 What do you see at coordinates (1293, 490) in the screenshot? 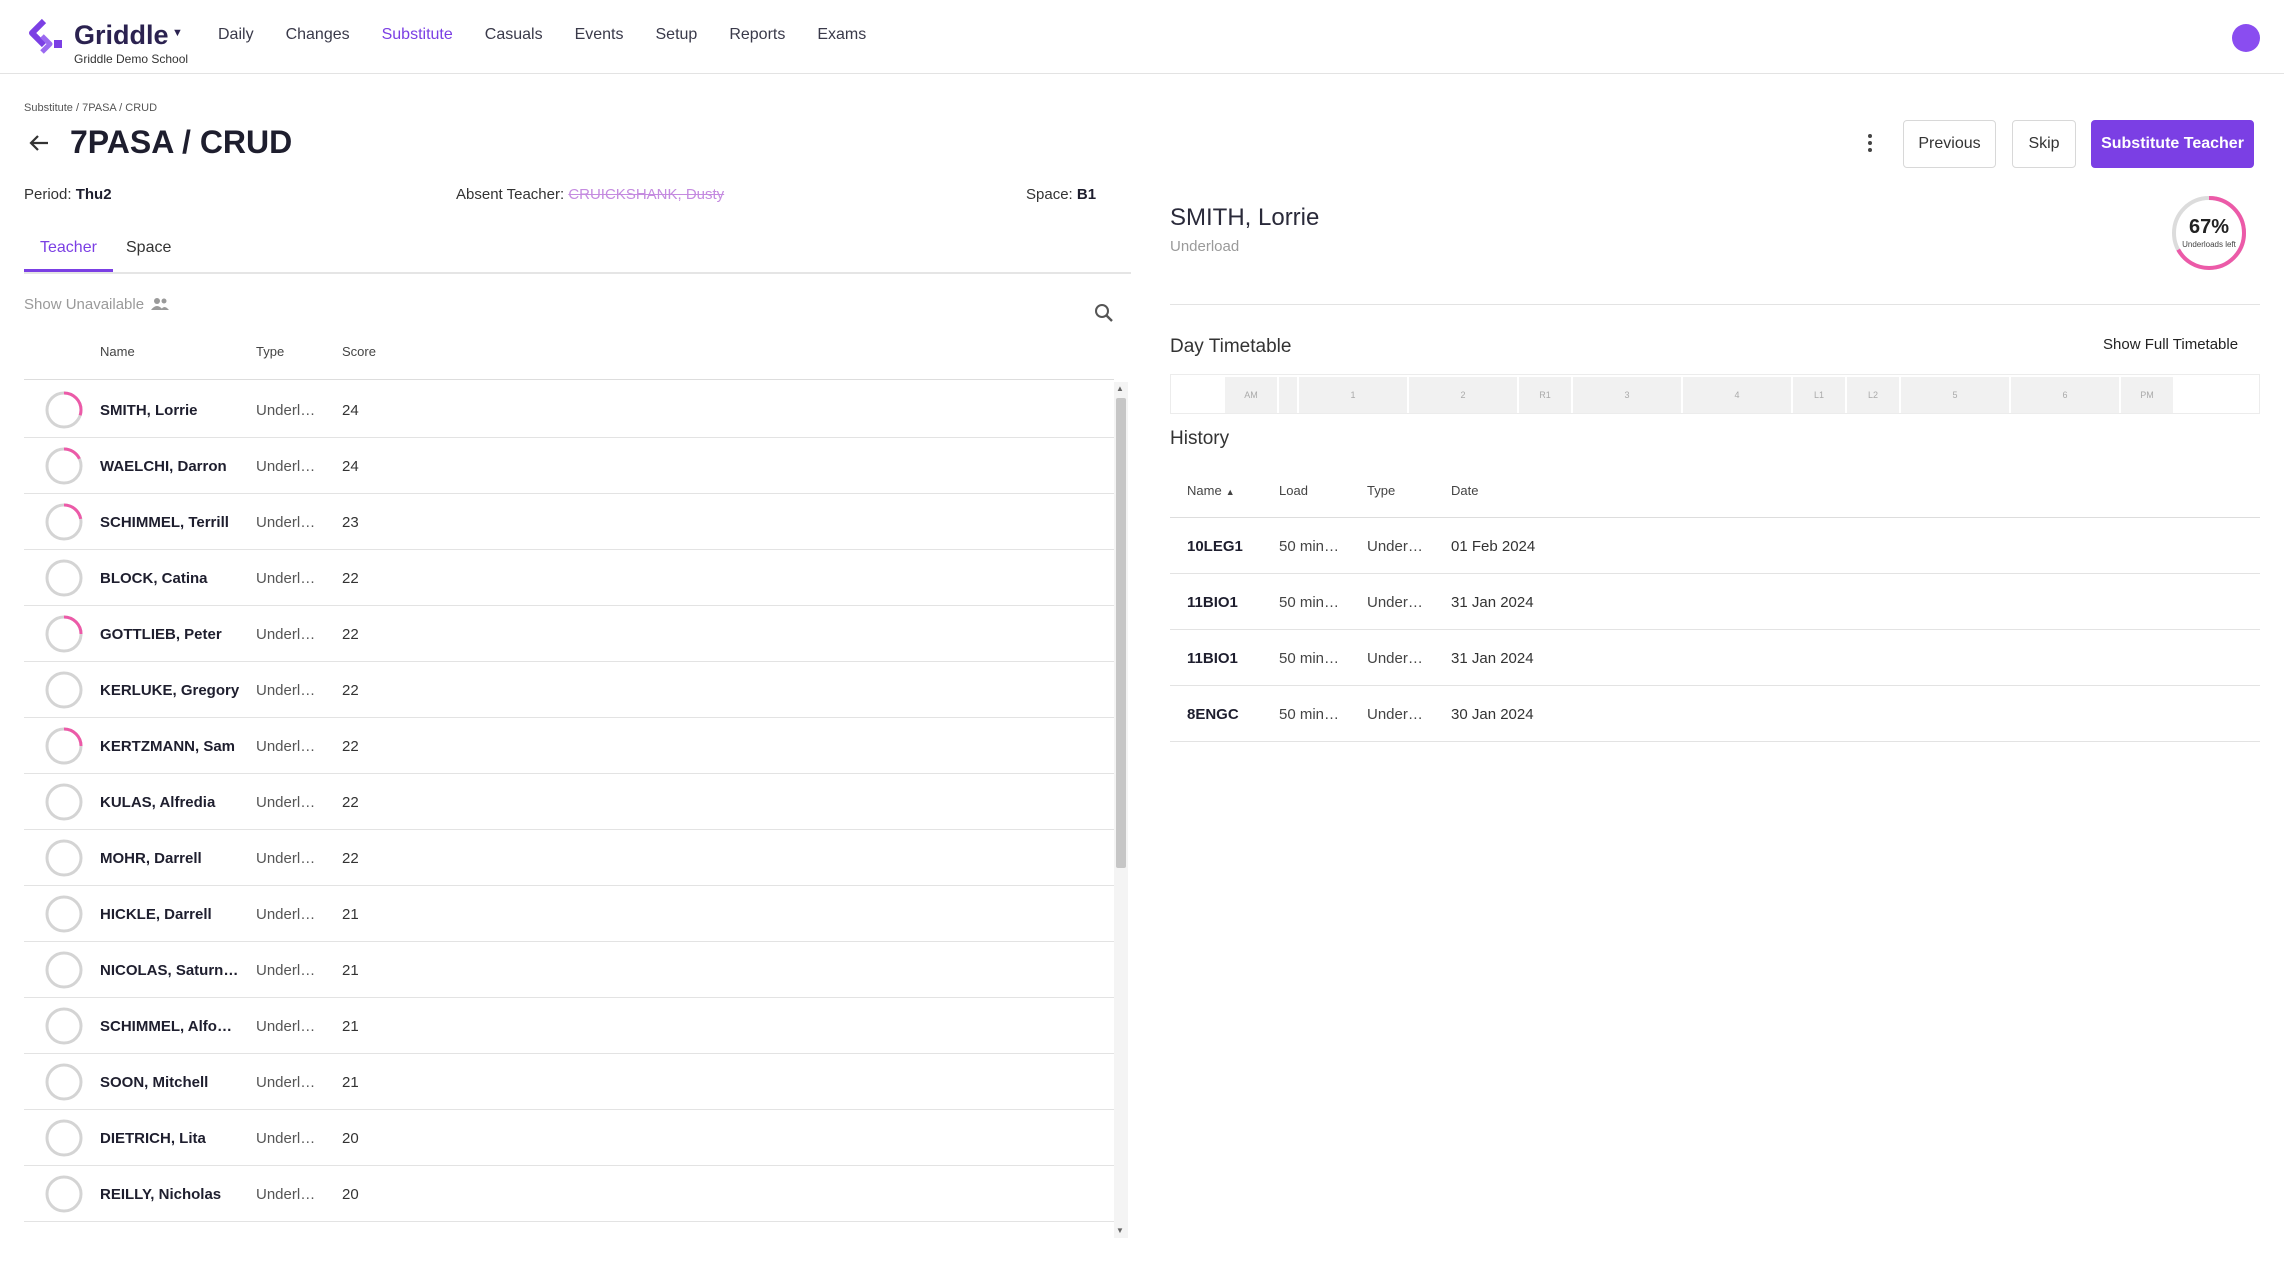
I see `history-column-load: Load` at bounding box center [1293, 490].